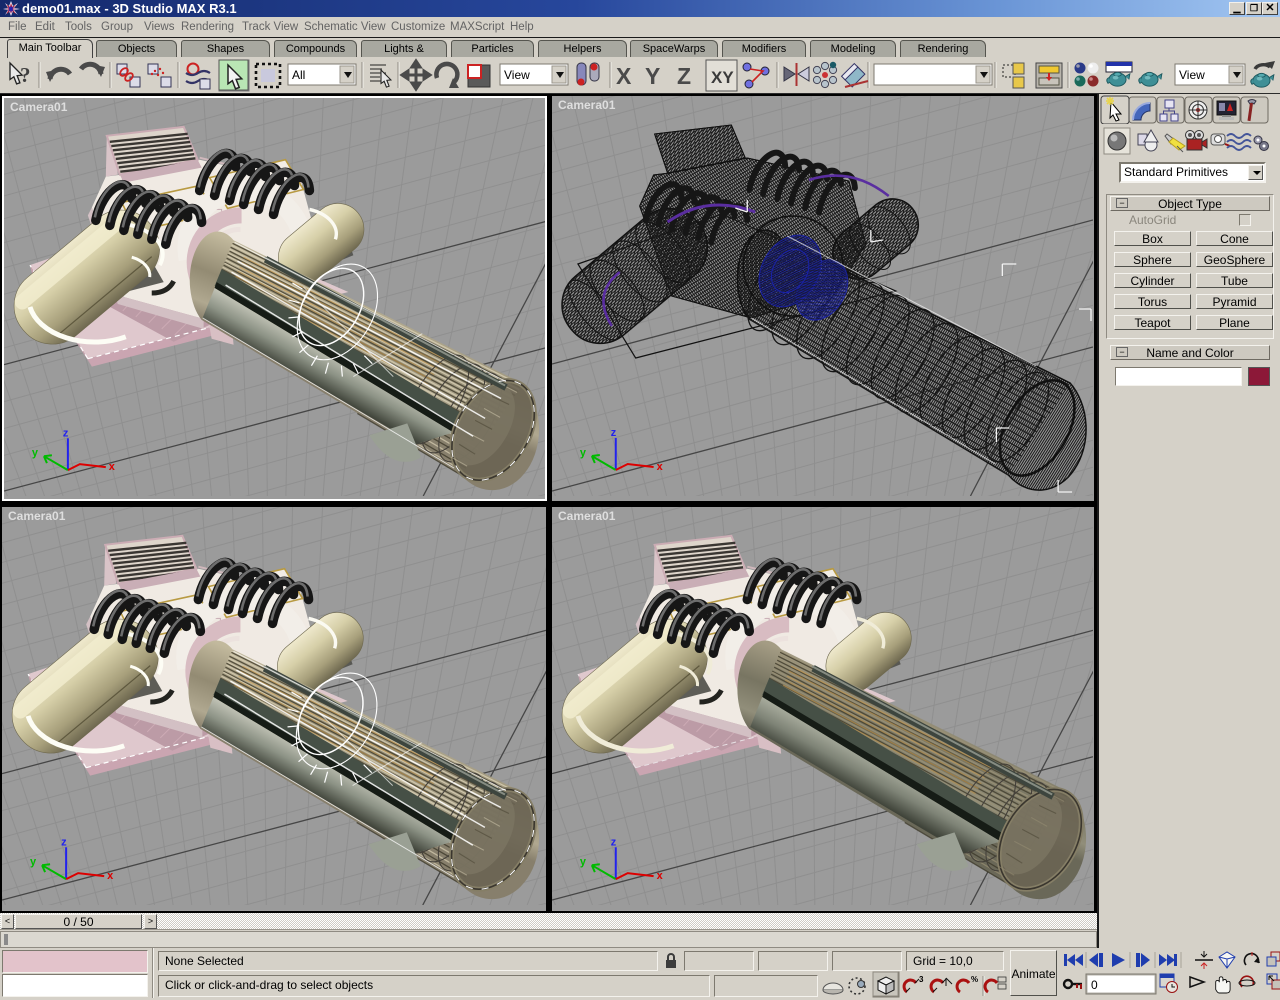 The width and height of the screenshot is (1280, 1000). Describe the element at coordinates (921, 979) in the screenshot. I see `svg-text: 3` at that location.